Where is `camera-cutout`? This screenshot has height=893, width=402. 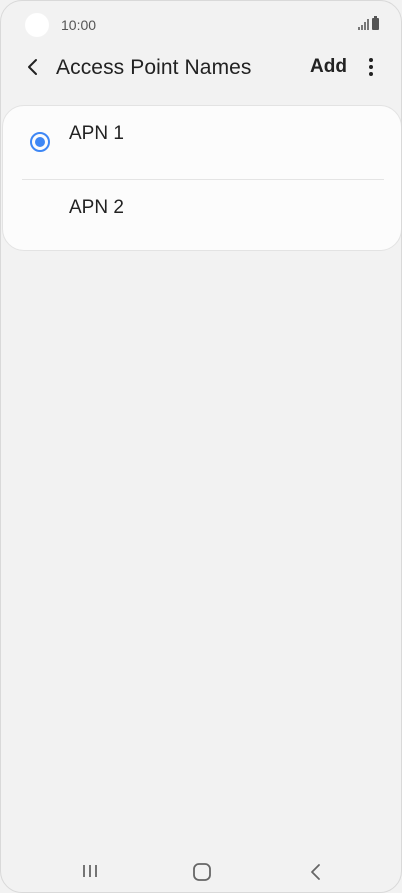
camera-cutout is located at coordinates (37, 25).